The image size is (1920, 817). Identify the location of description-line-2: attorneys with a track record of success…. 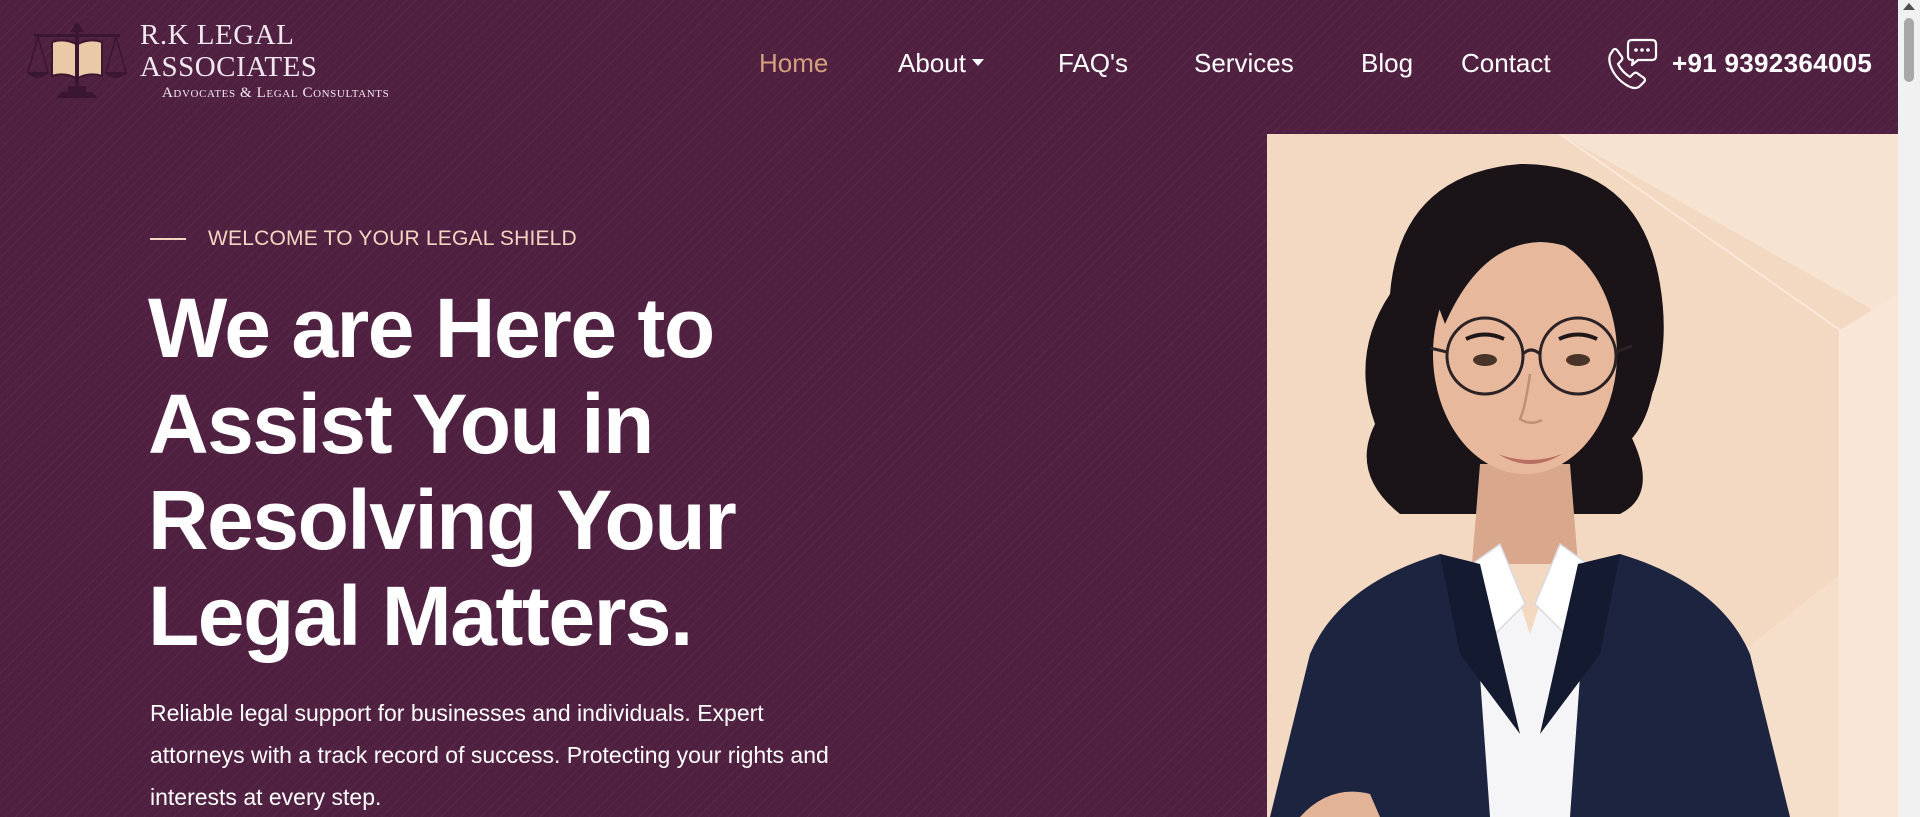
(489, 755).